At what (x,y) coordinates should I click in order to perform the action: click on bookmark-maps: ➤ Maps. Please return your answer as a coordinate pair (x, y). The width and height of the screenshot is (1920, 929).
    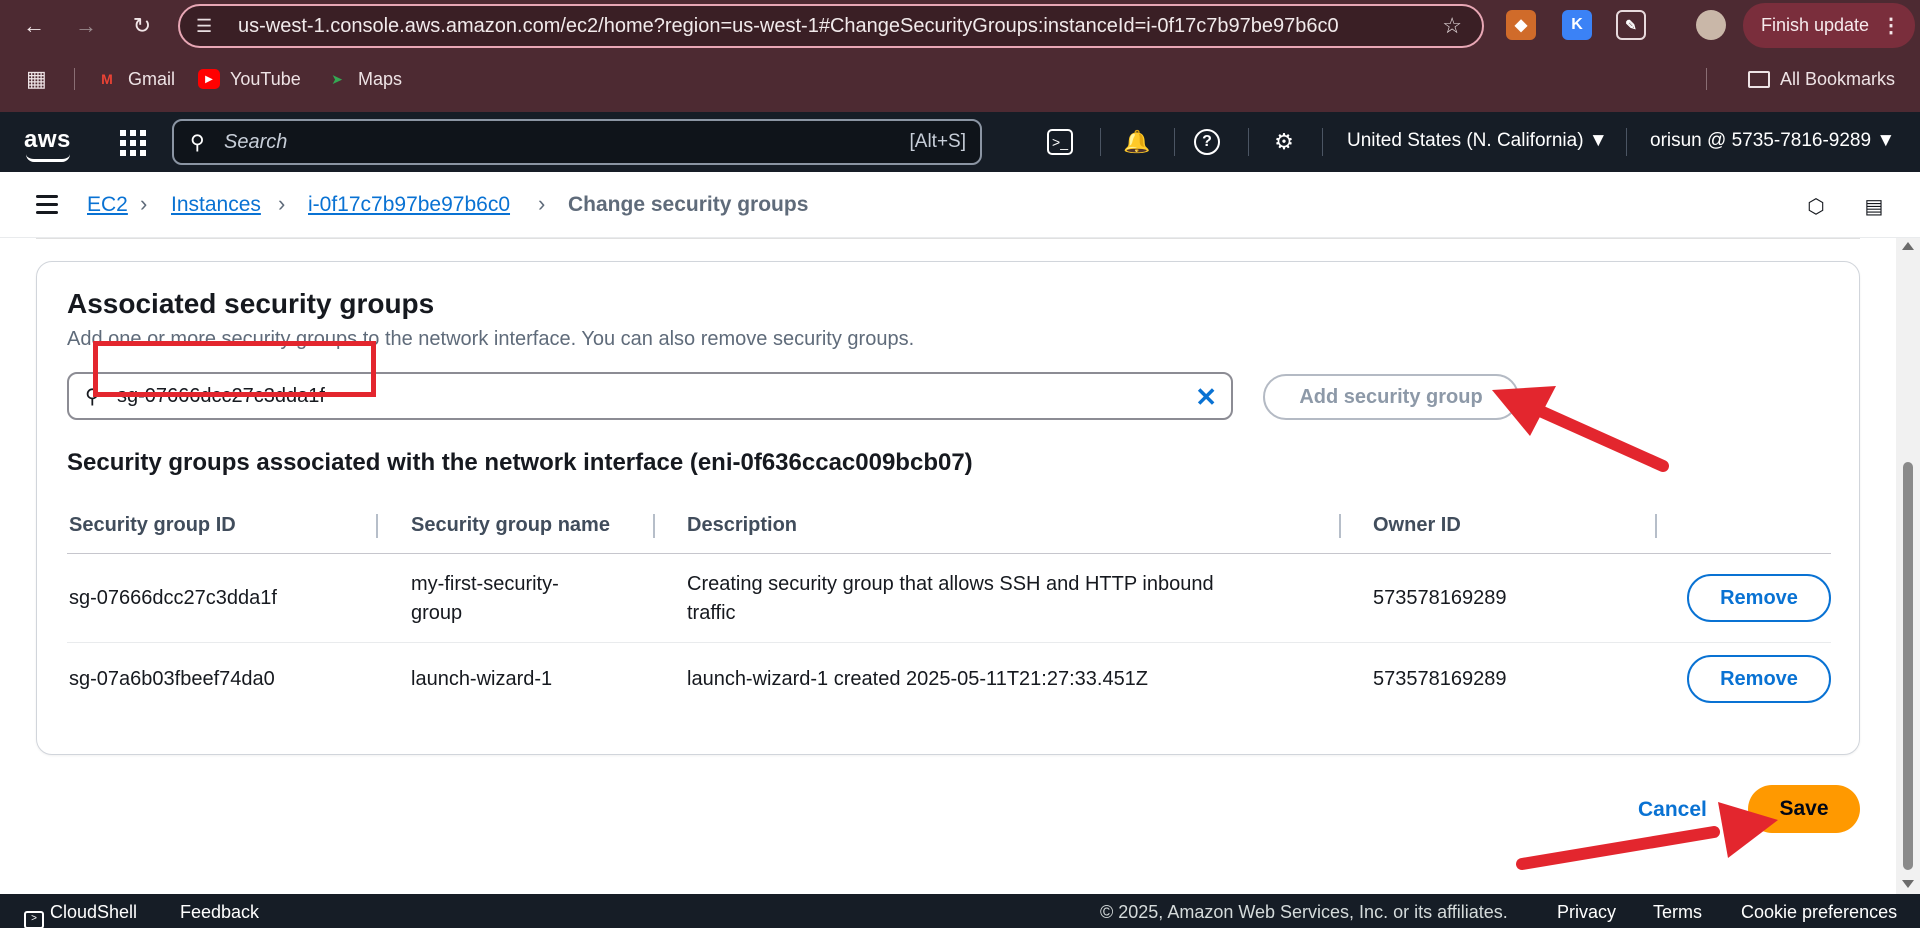
    Looking at the image, I should click on (364, 79).